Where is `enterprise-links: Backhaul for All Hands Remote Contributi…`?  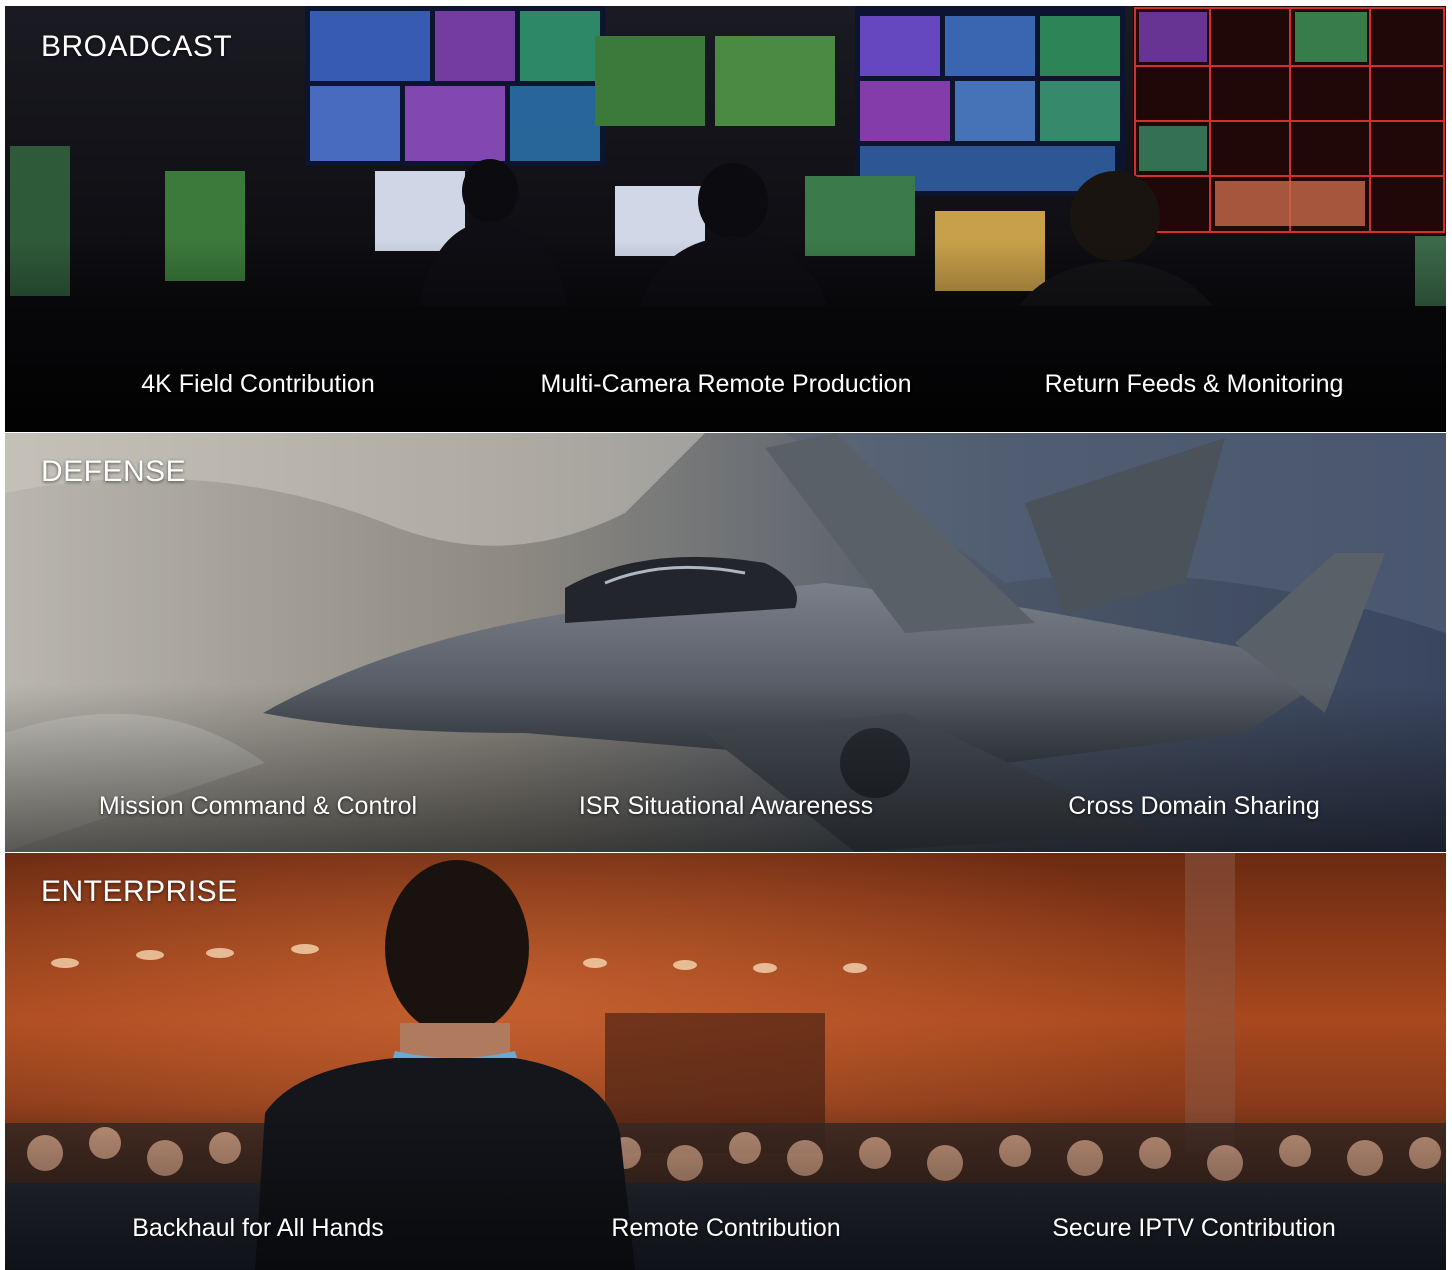
enterprise-links: Backhaul for All Hands Remote Contributi… is located at coordinates (725, 1231).